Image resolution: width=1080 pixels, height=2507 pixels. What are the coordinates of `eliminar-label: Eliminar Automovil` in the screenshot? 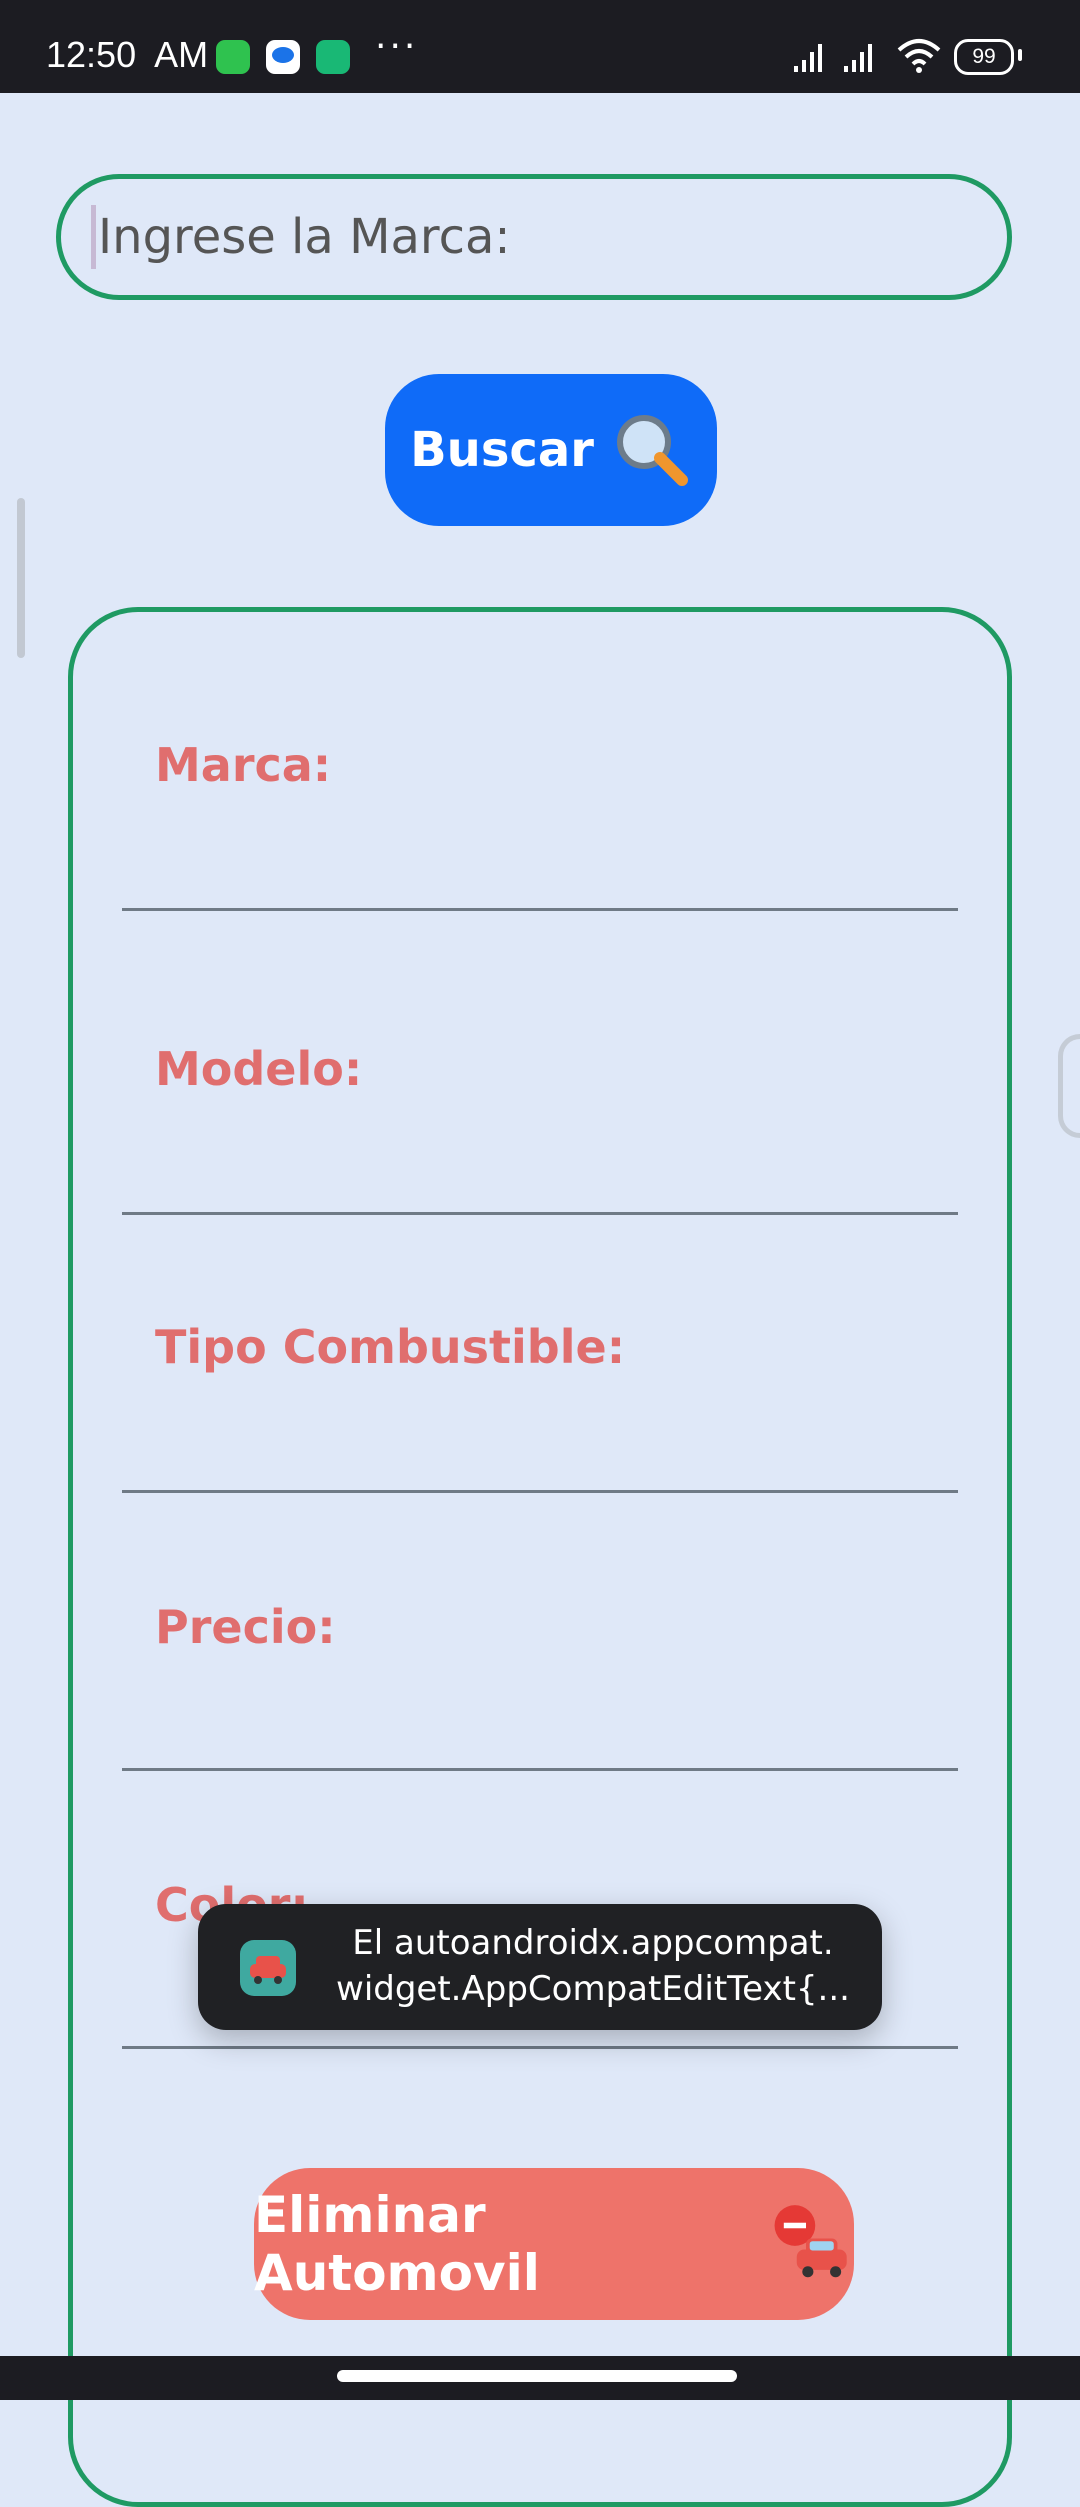 It's located at (397, 2244).